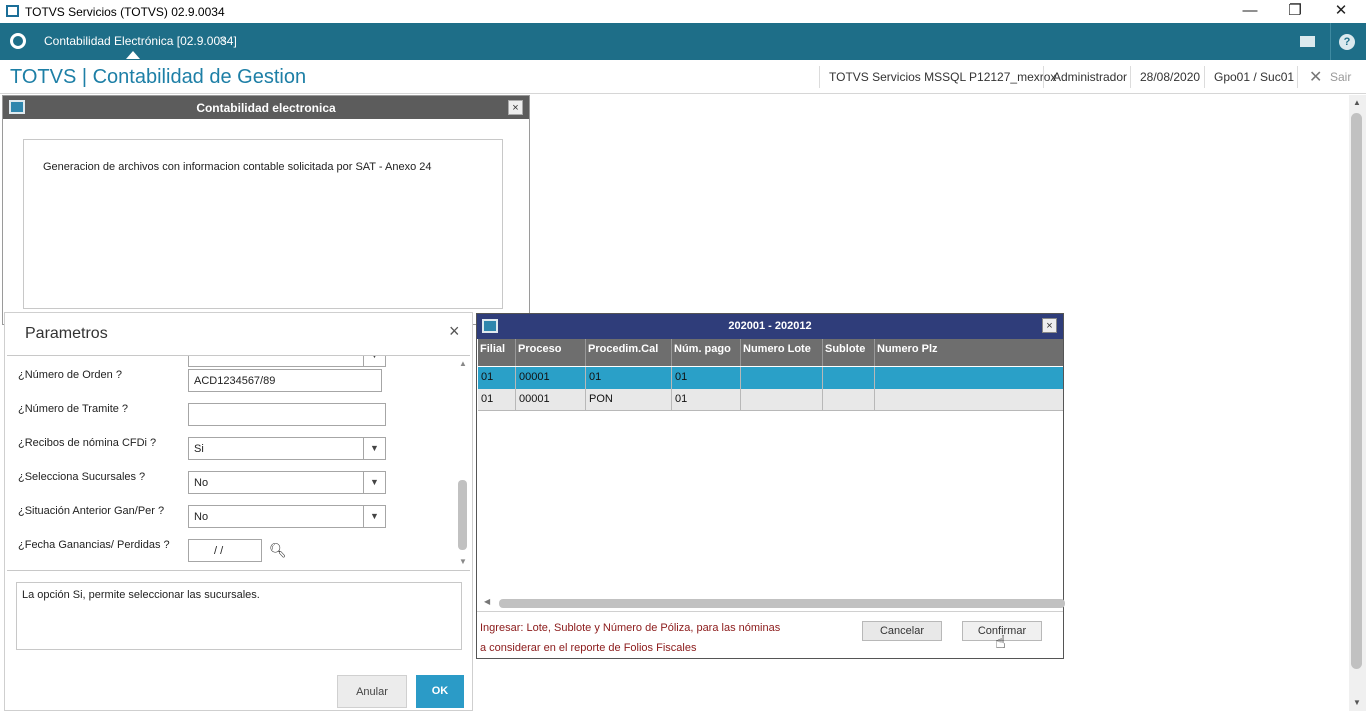  Describe the element at coordinates (278, 550) in the screenshot. I see `search-icon: 🔍︎` at that location.